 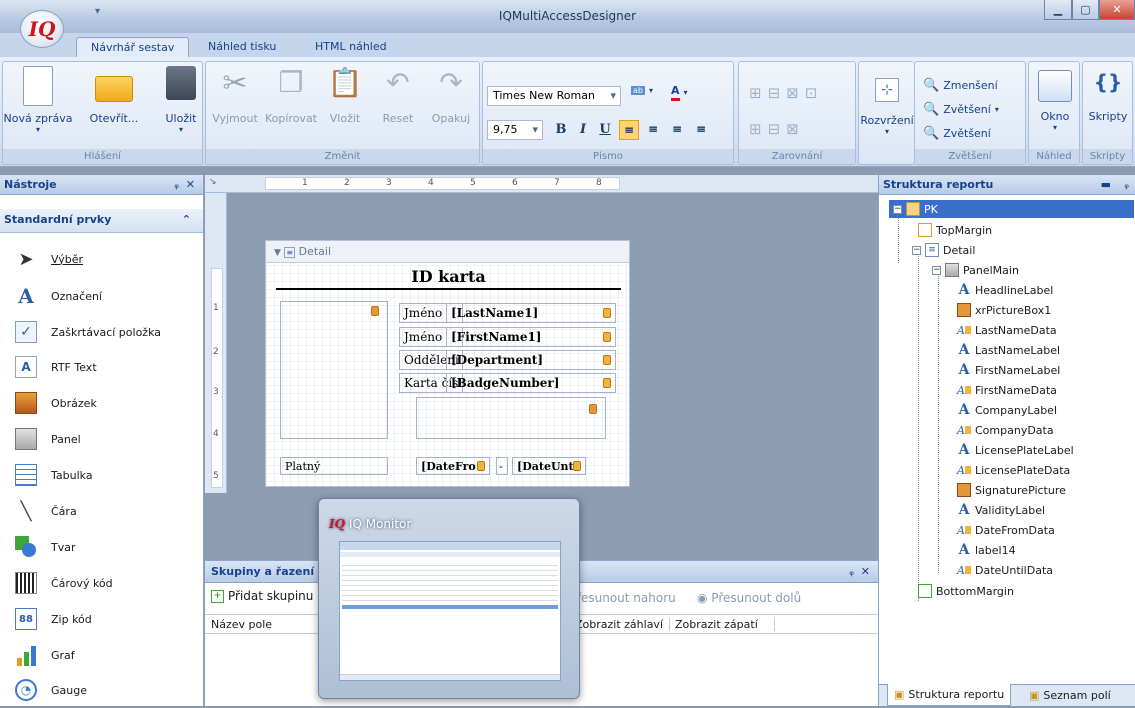 What do you see at coordinates (955, 230) in the screenshot?
I see `tree-node-topmargin: TopMargin` at bounding box center [955, 230].